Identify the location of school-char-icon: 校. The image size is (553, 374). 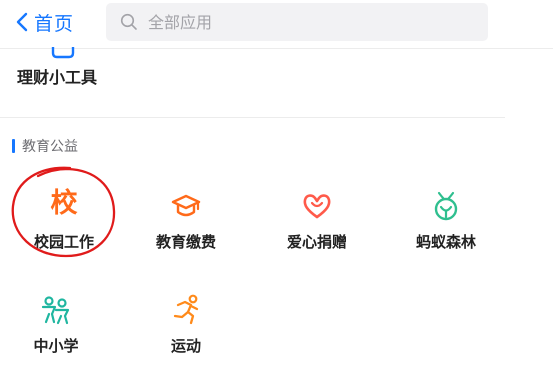
(64, 203).